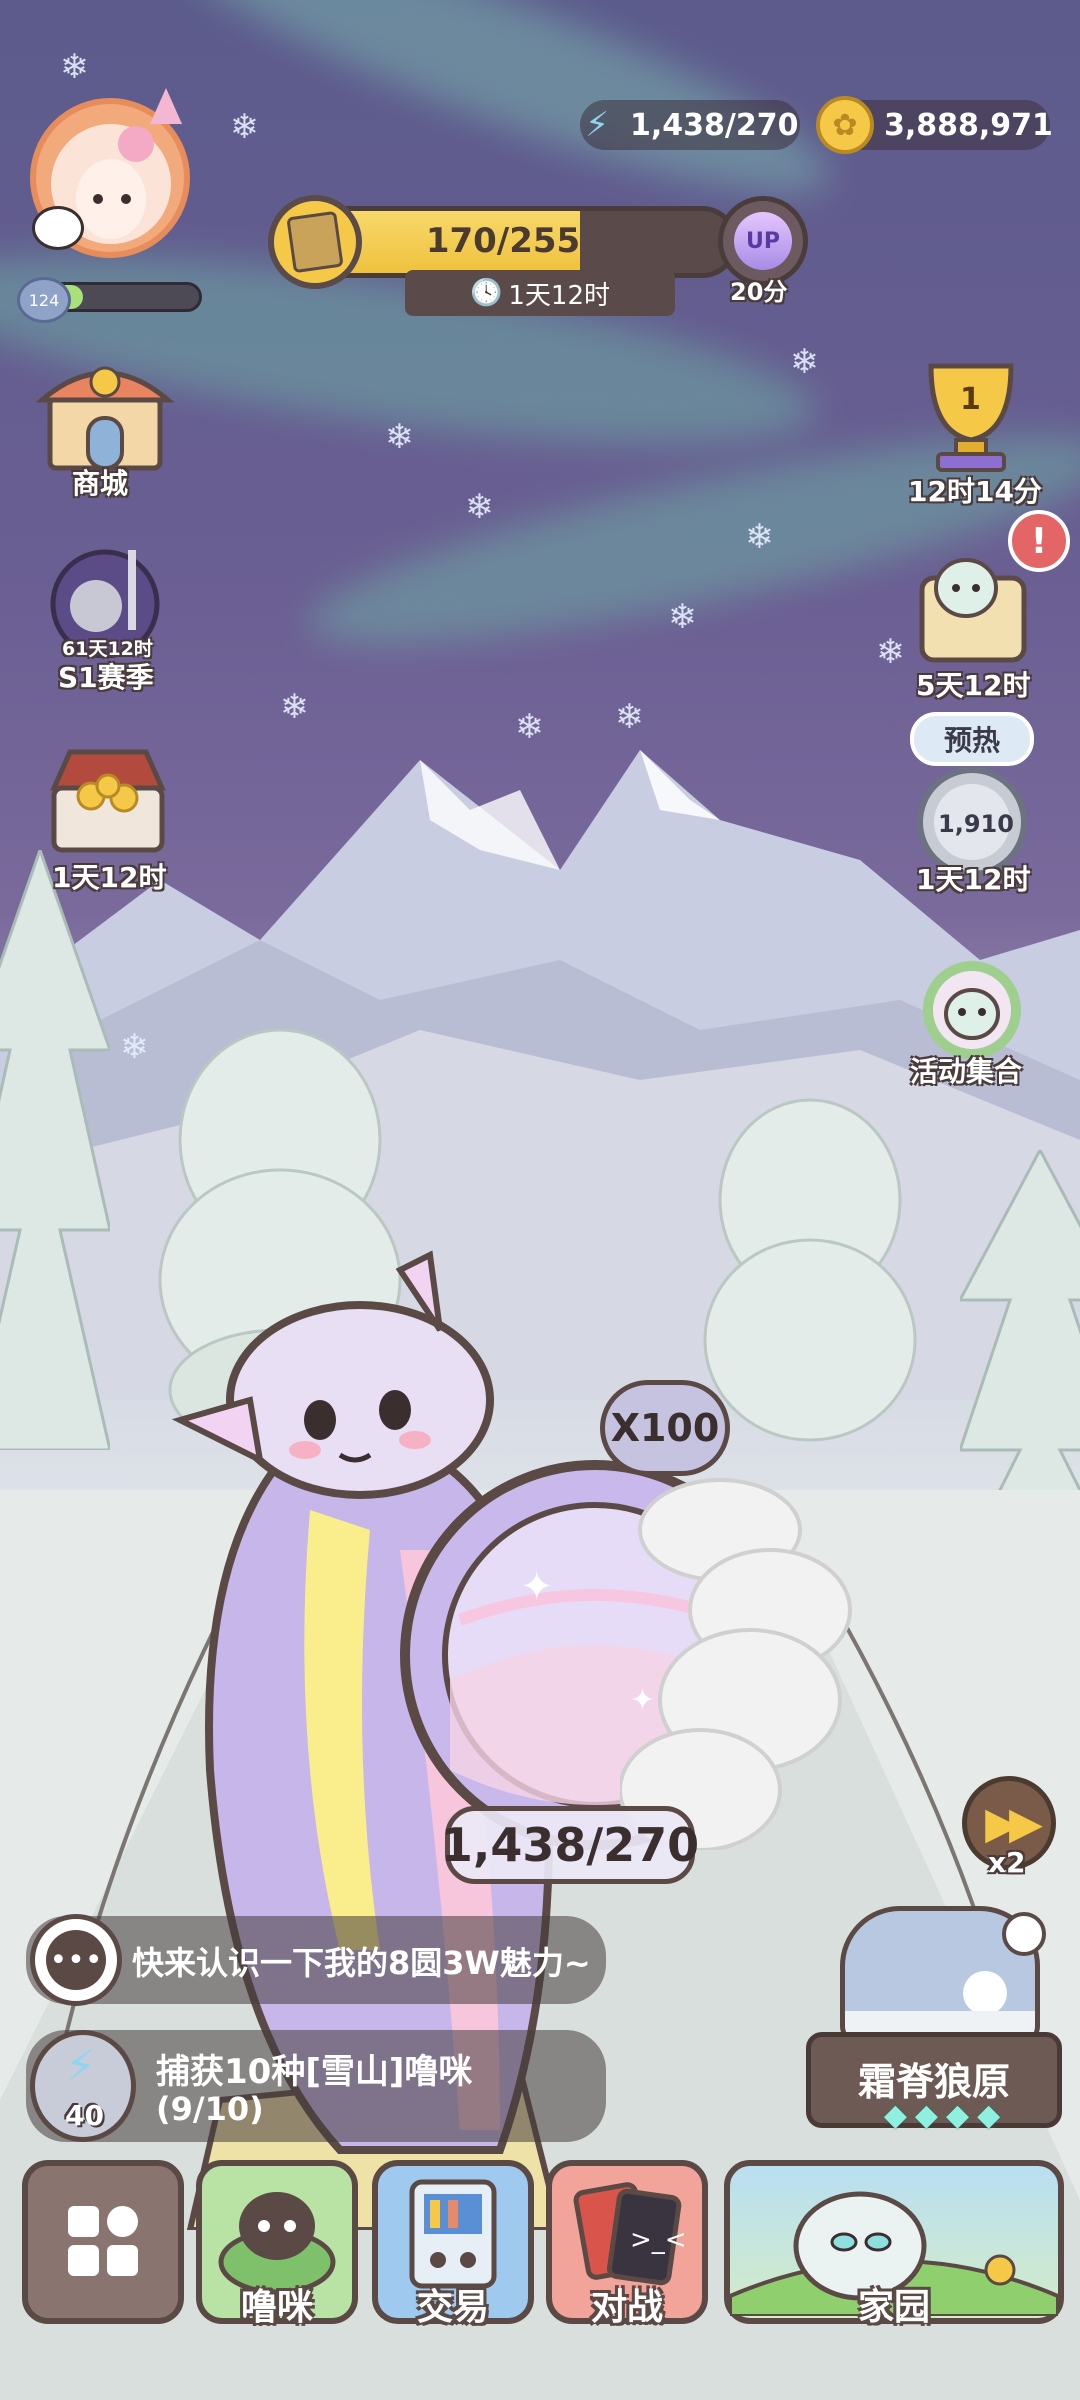  What do you see at coordinates (361, 1963) in the screenshot?
I see `chat-text: 快来认识一下我的8圆3W魅力~` at bounding box center [361, 1963].